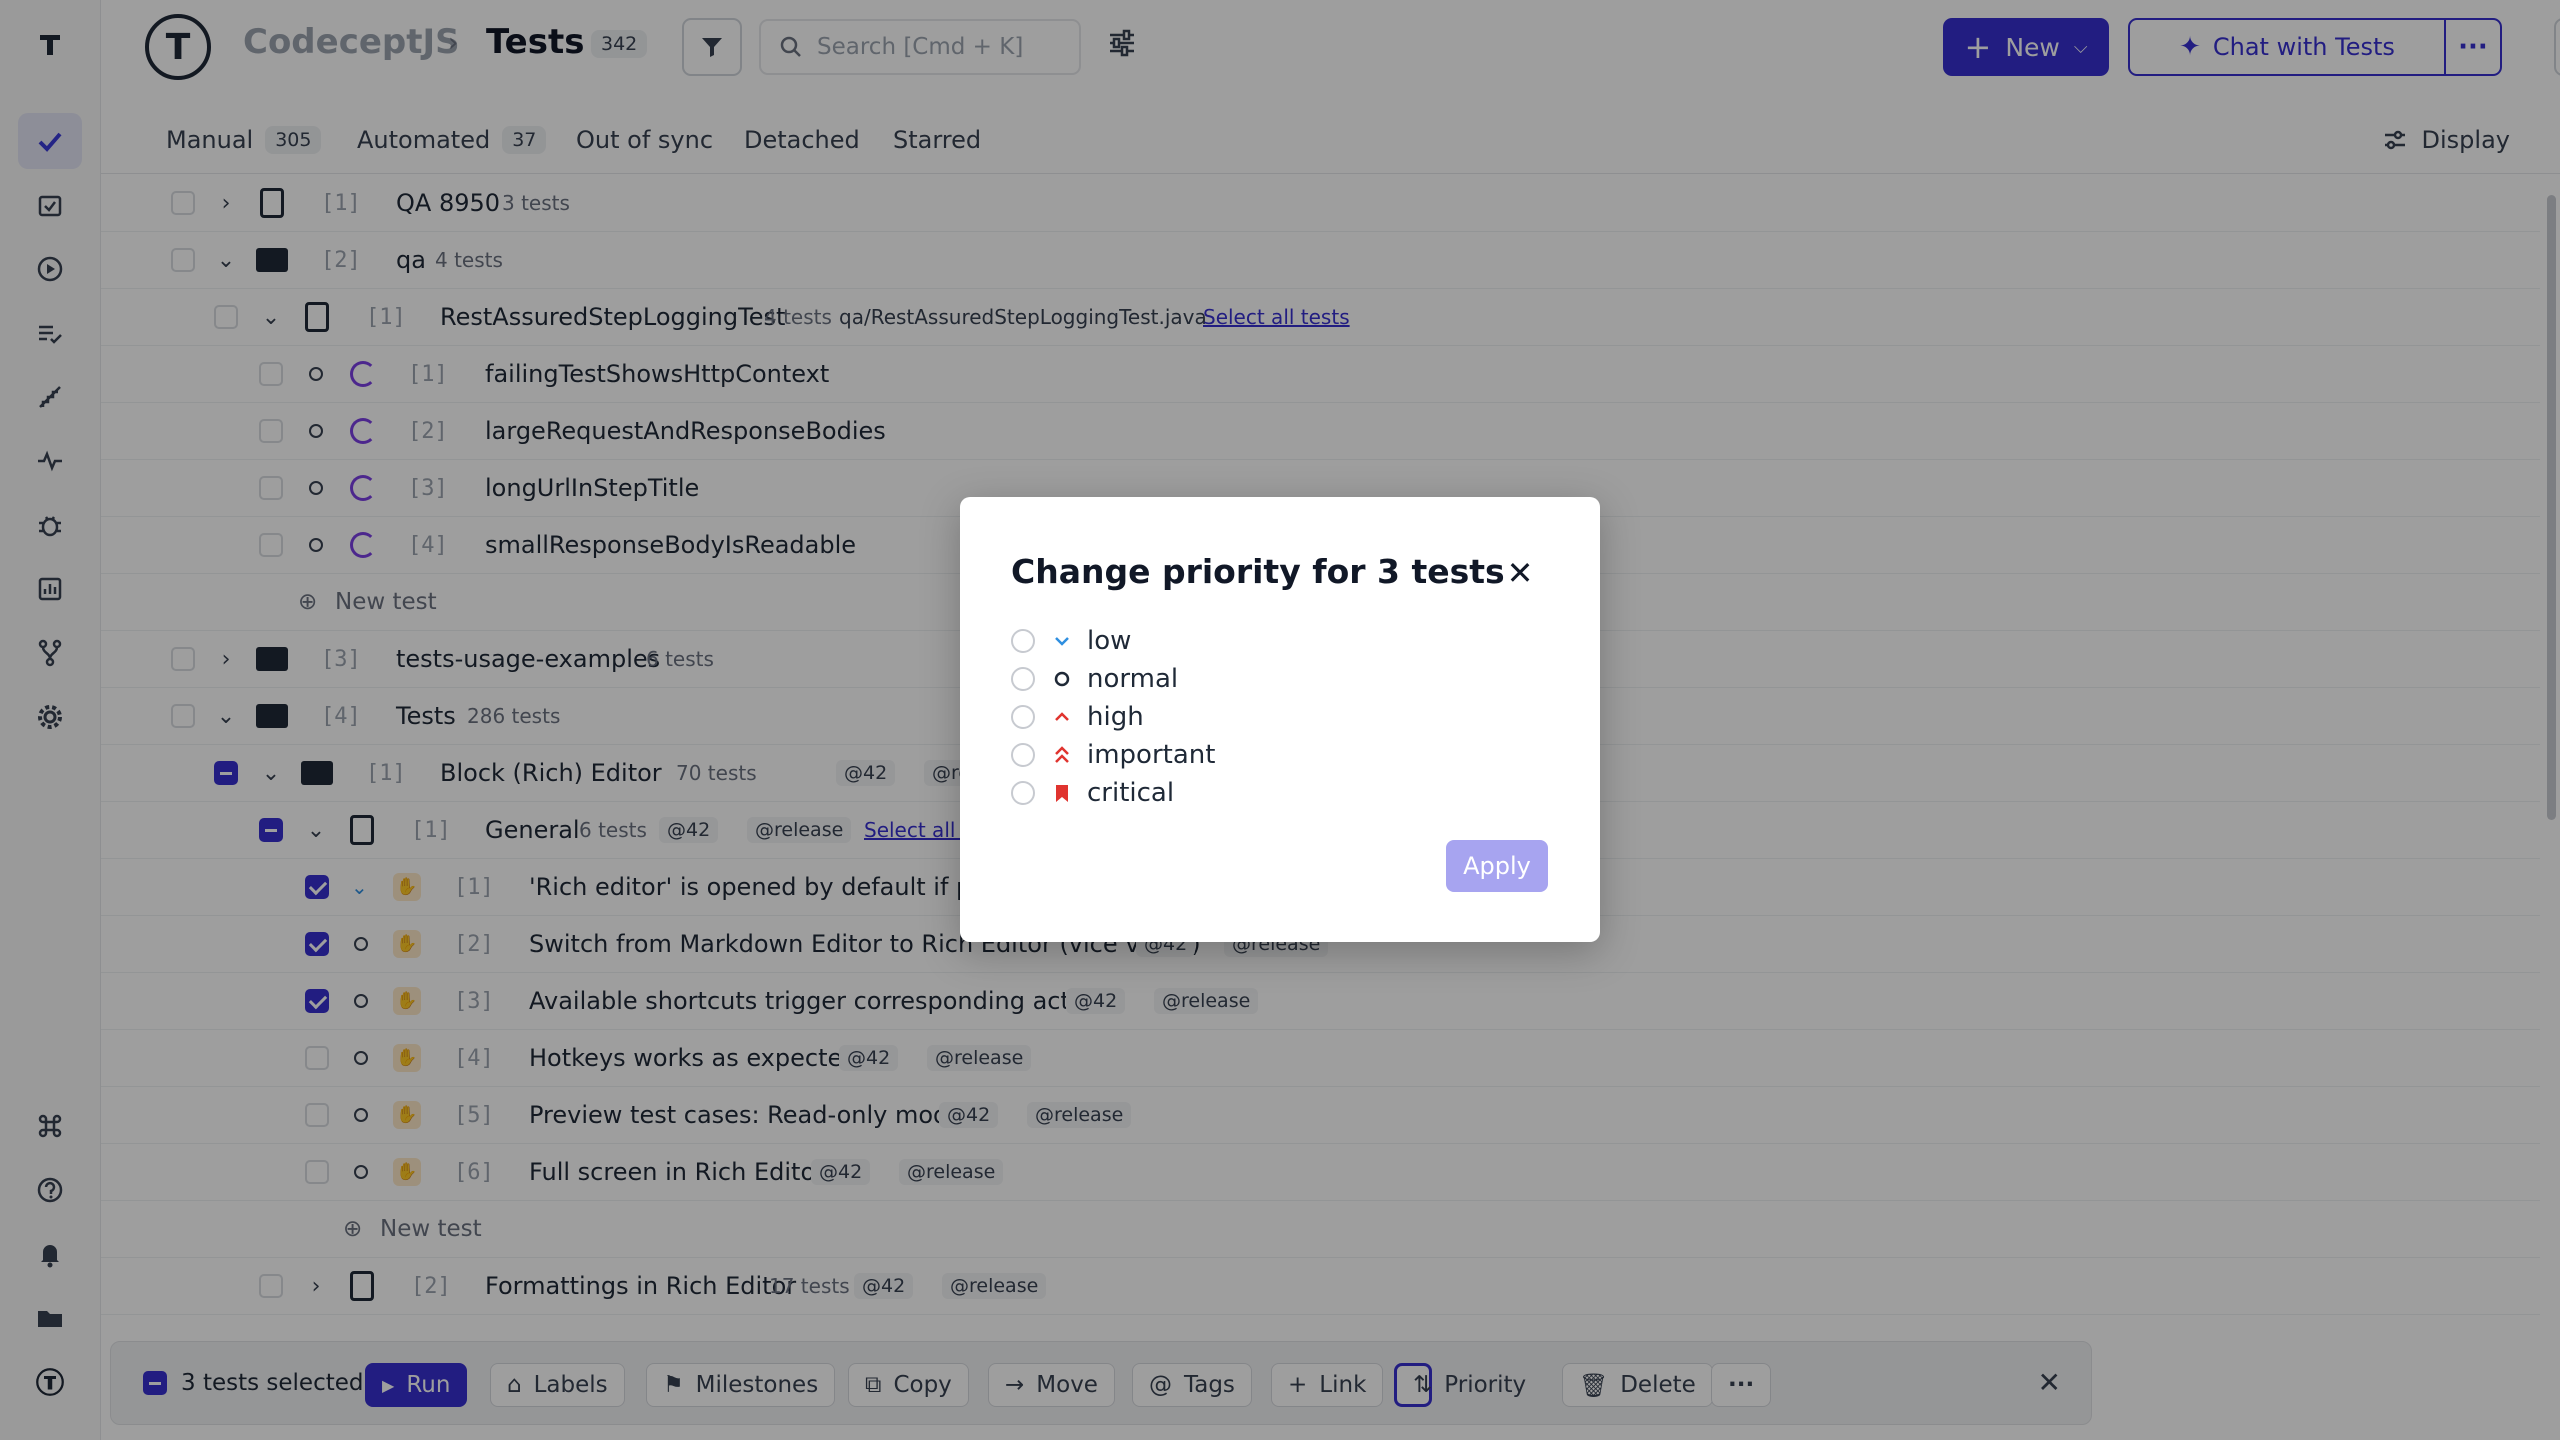 The width and height of the screenshot is (2560, 1440). What do you see at coordinates (1062, 679) in the screenshot?
I see `circle-icon` at bounding box center [1062, 679].